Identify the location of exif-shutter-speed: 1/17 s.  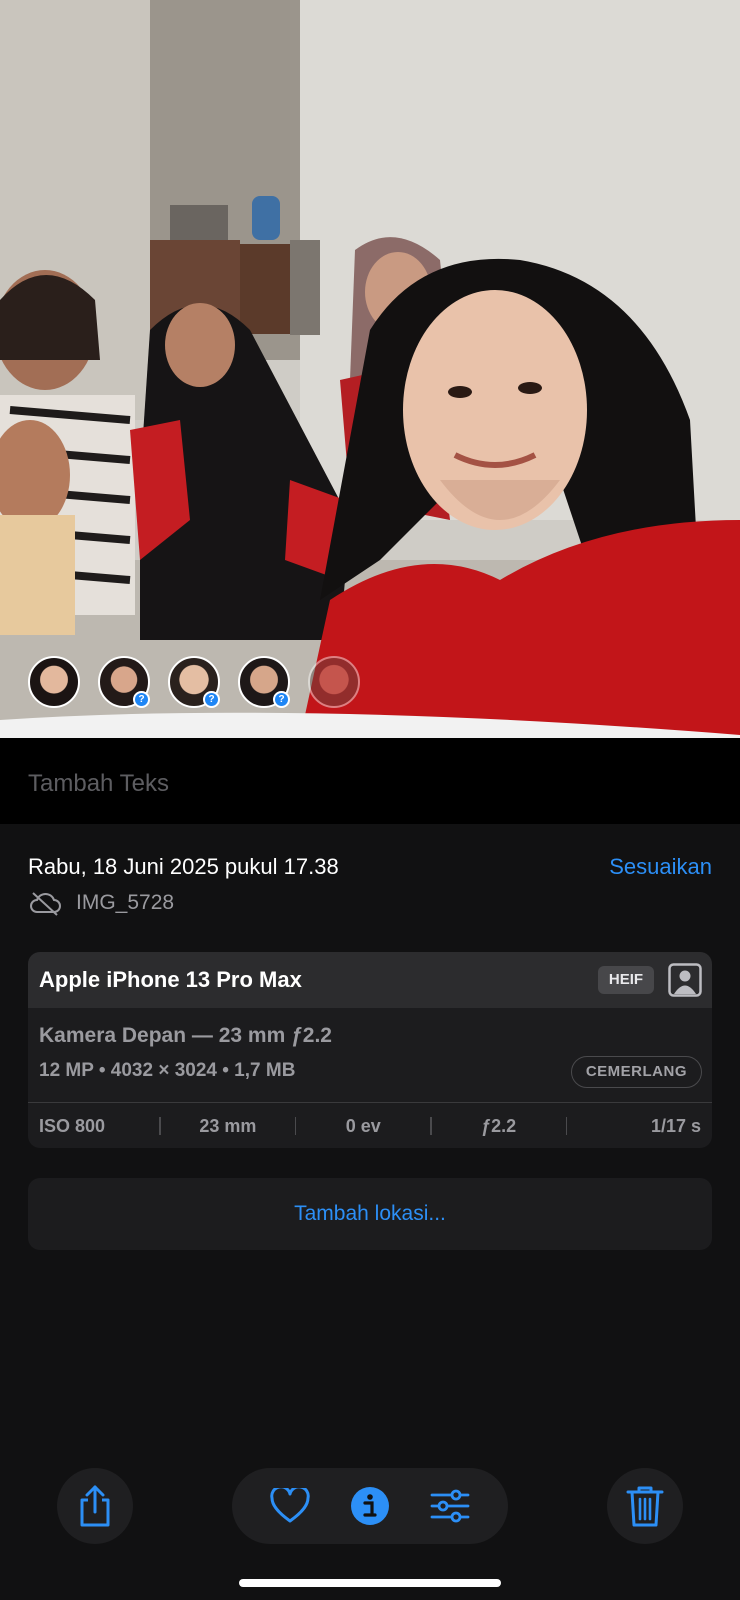
(675, 1125).